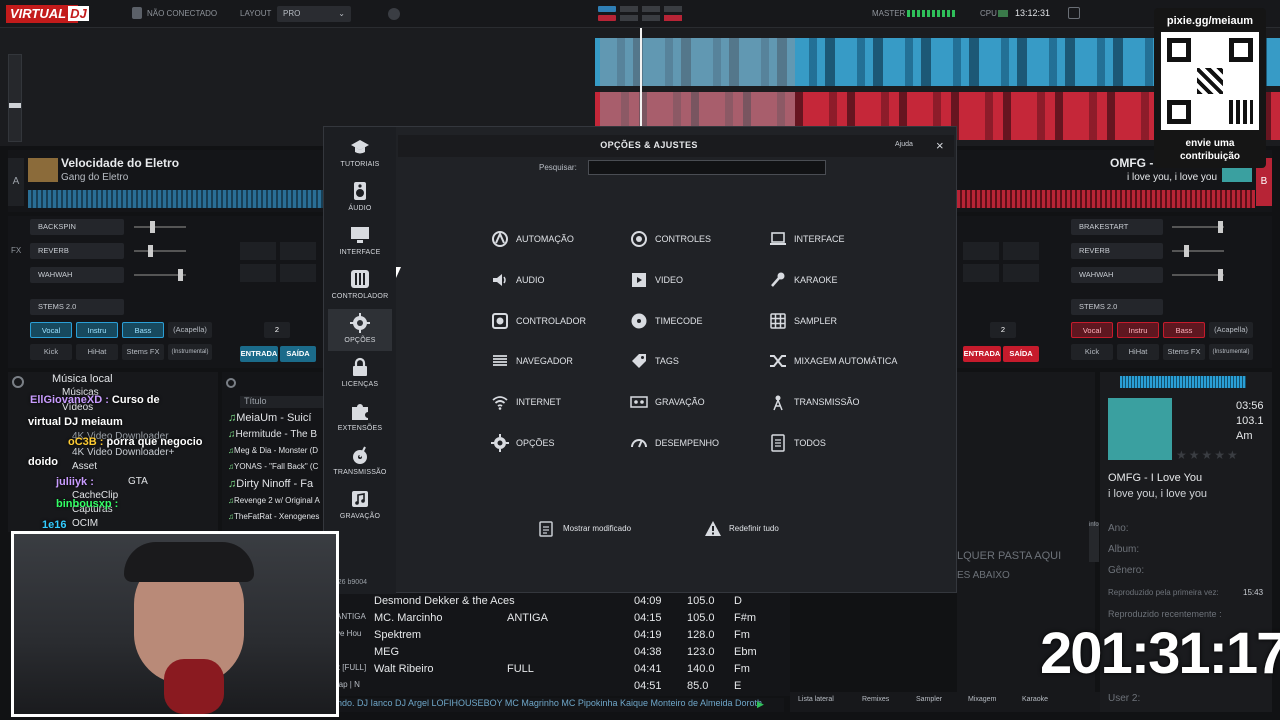 The height and width of the screenshot is (720, 1280). What do you see at coordinates (929, 699) in the screenshot?
I see `tab-sampler: Sampler` at bounding box center [929, 699].